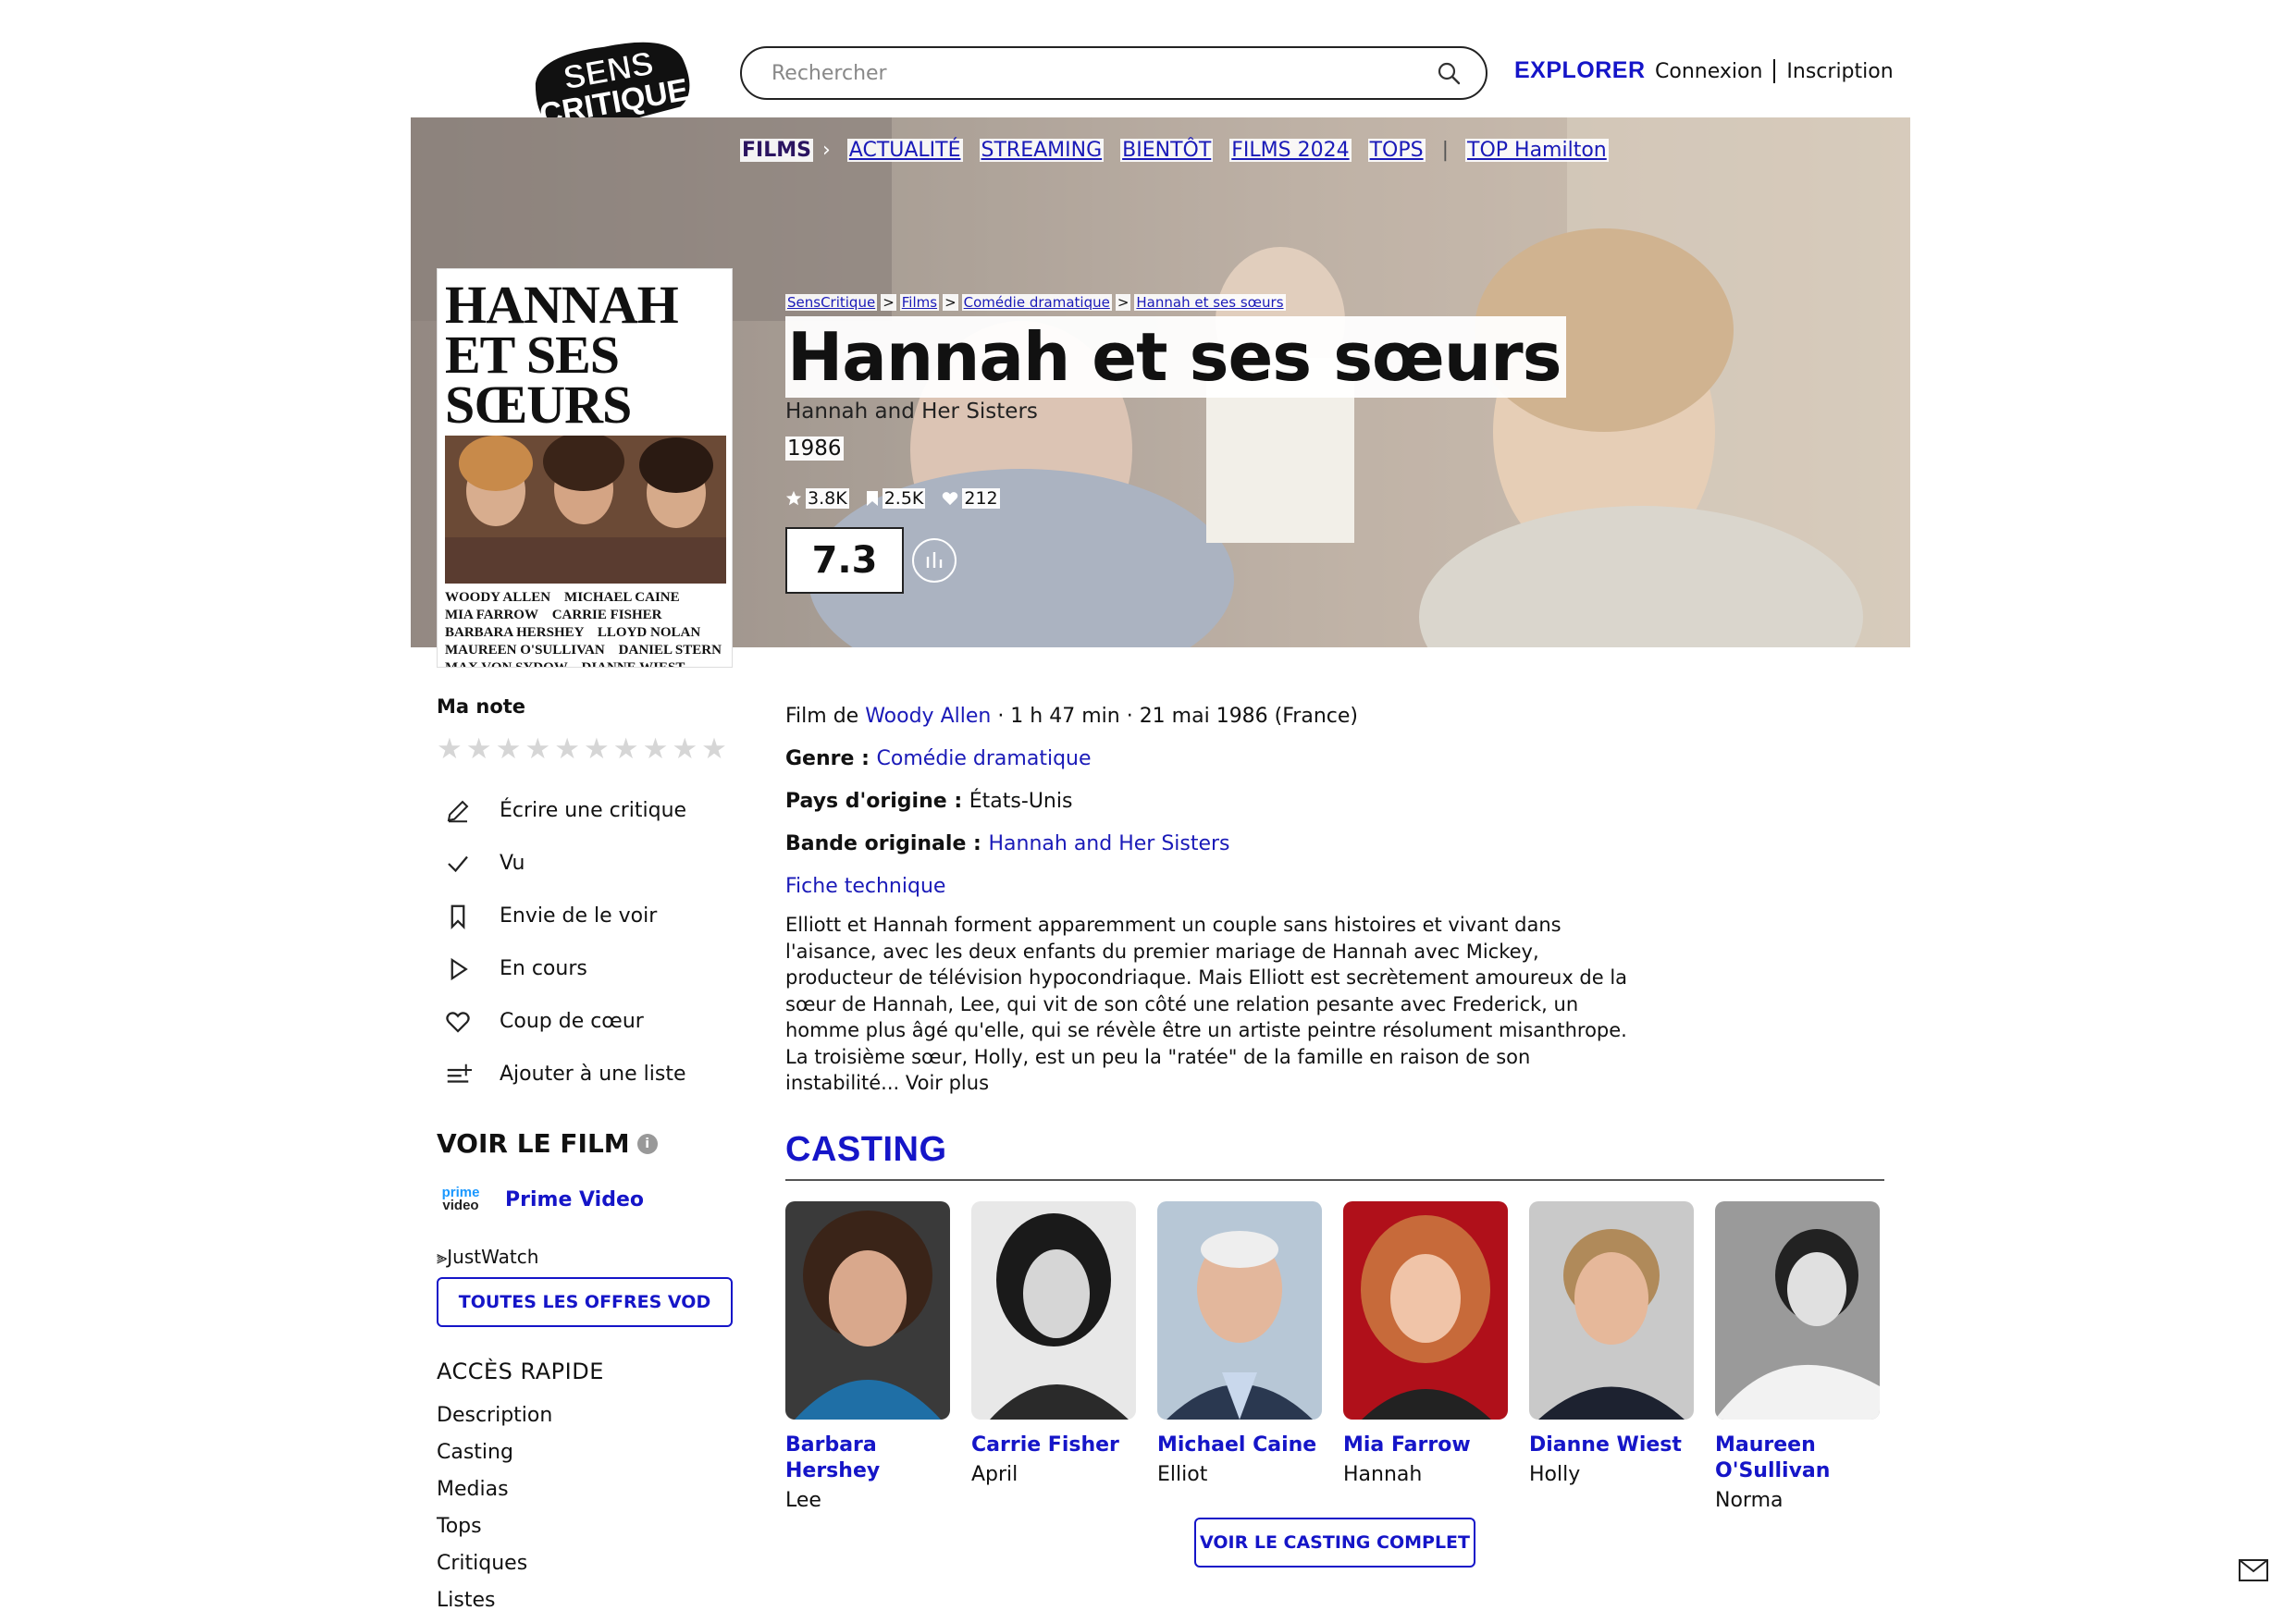 The width and height of the screenshot is (2296, 1623). What do you see at coordinates (1167, 150) in the screenshot?
I see `nav-bientot: BIENTÔT` at bounding box center [1167, 150].